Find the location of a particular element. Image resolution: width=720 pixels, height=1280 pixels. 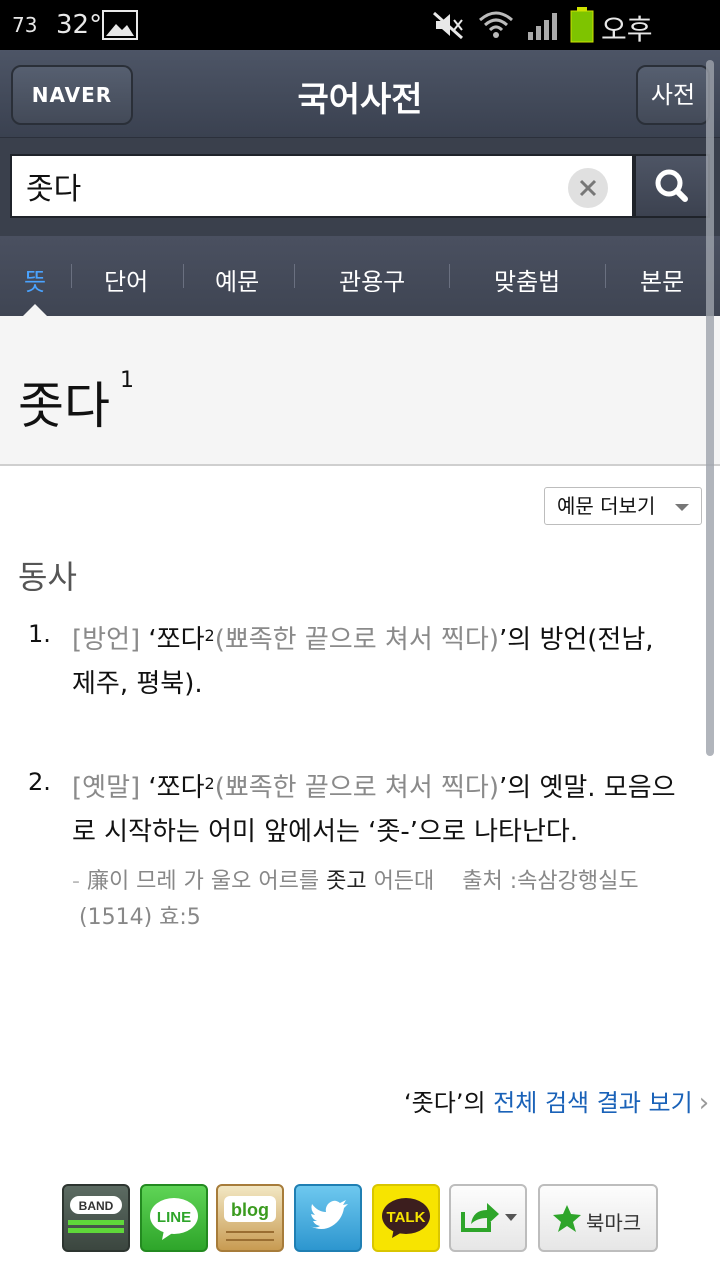

share-twitter-button is located at coordinates (328, 1218).